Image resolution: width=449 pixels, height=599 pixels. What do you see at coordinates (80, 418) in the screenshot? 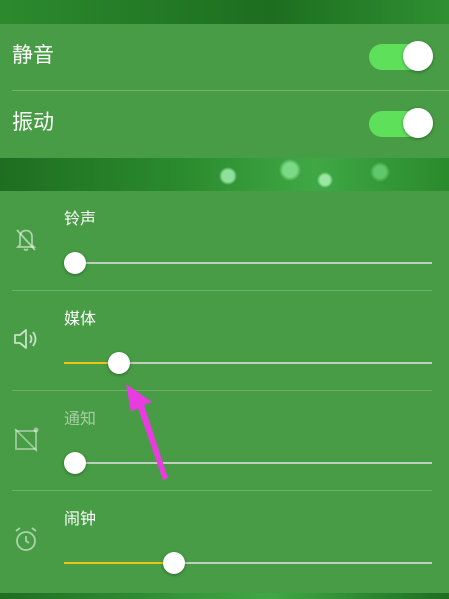
I see `notification-label: 通知` at bounding box center [80, 418].